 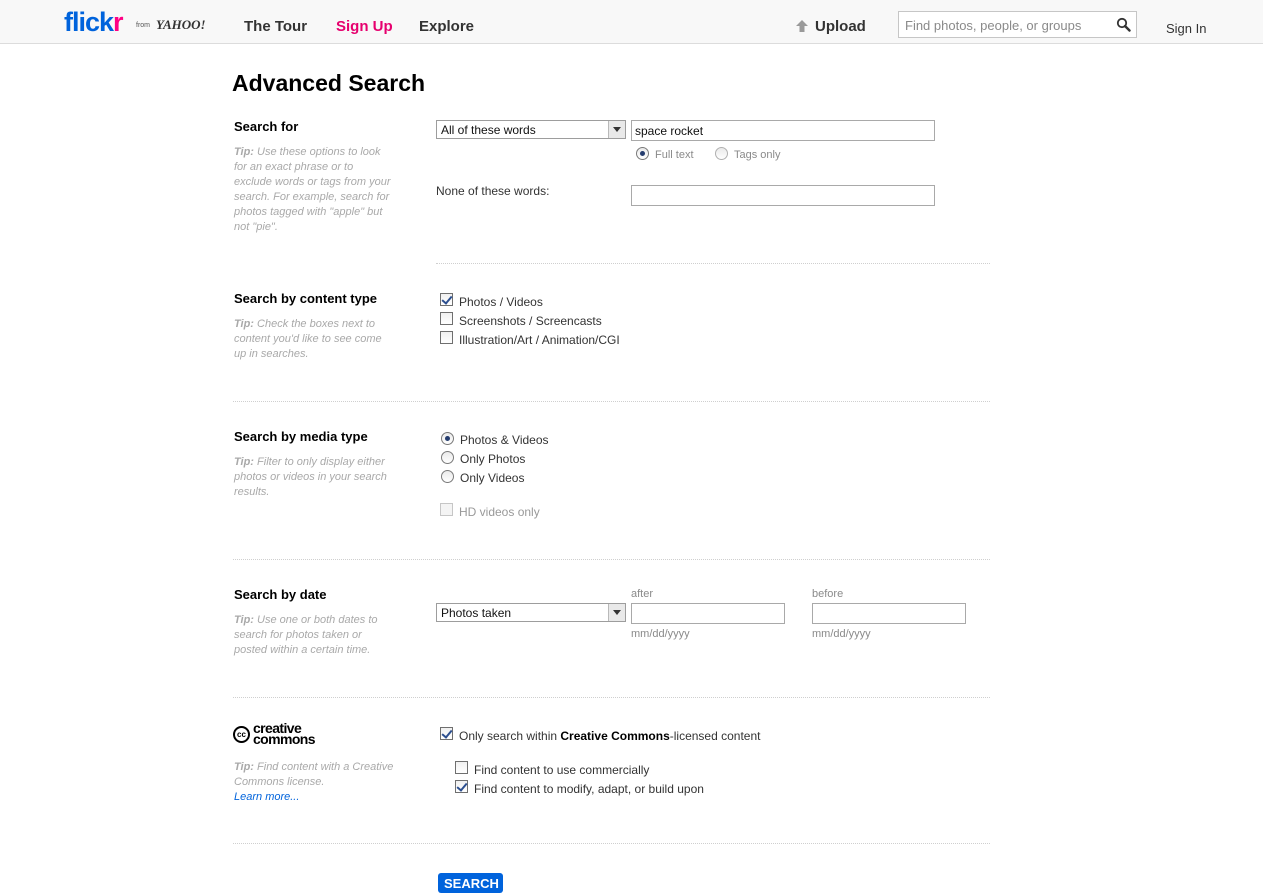 What do you see at coordinates (1005, 25) in the screenshot?
I see `header-search-input` at bounding box center [1005, 25].